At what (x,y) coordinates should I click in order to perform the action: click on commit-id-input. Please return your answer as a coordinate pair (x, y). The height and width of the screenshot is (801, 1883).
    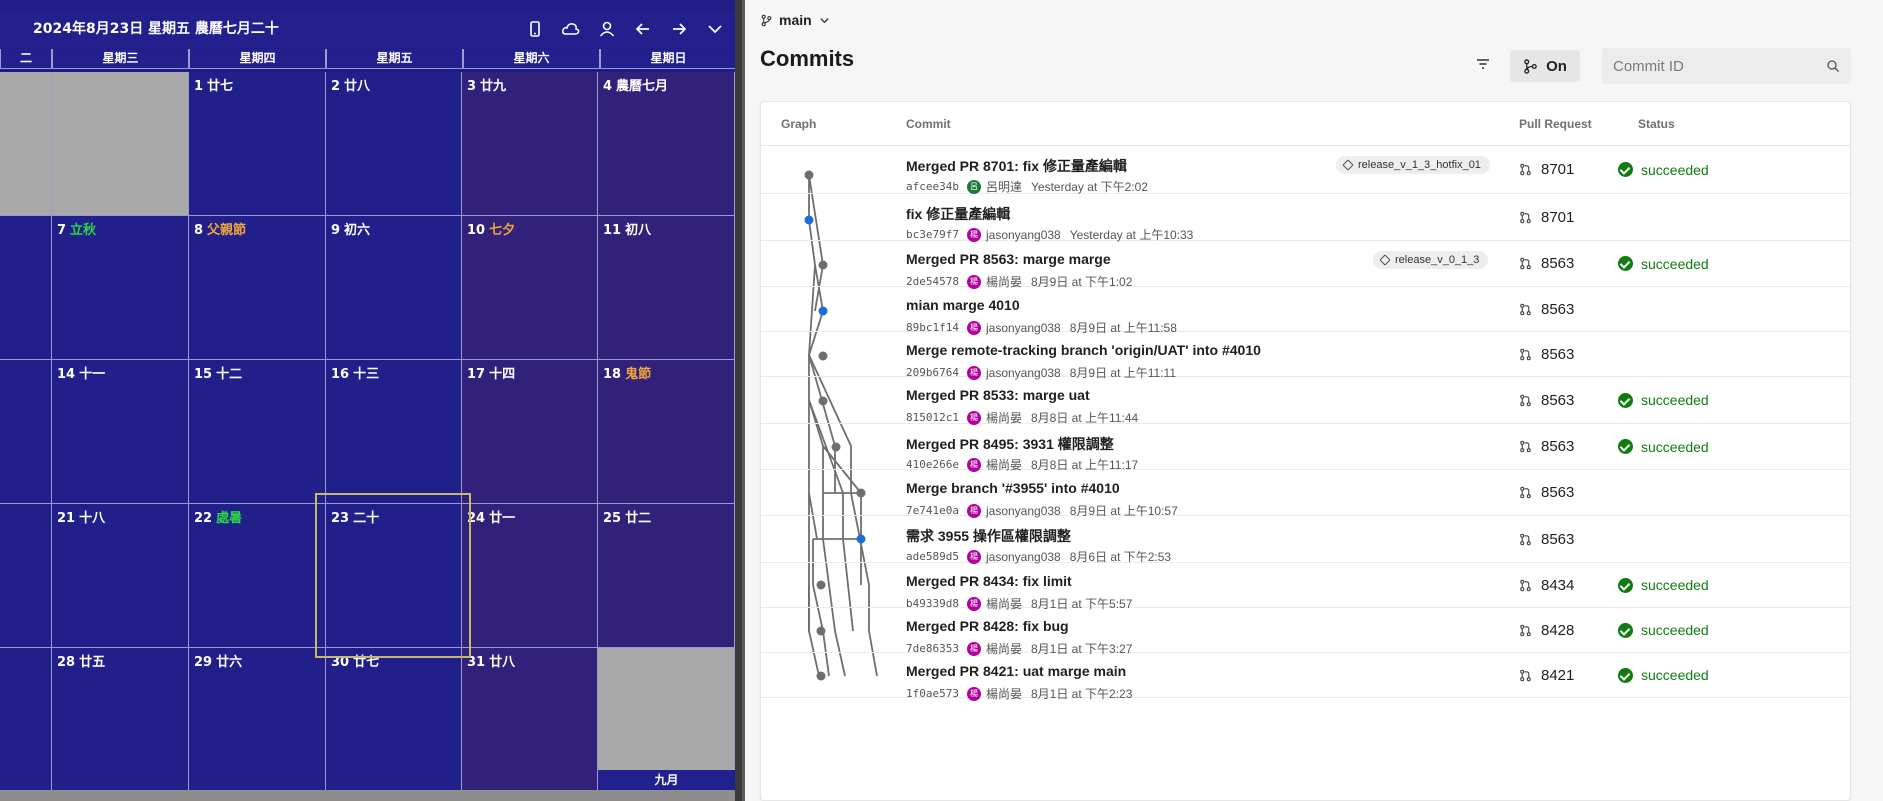
    Looking at the image, I should click on (1707, 66).